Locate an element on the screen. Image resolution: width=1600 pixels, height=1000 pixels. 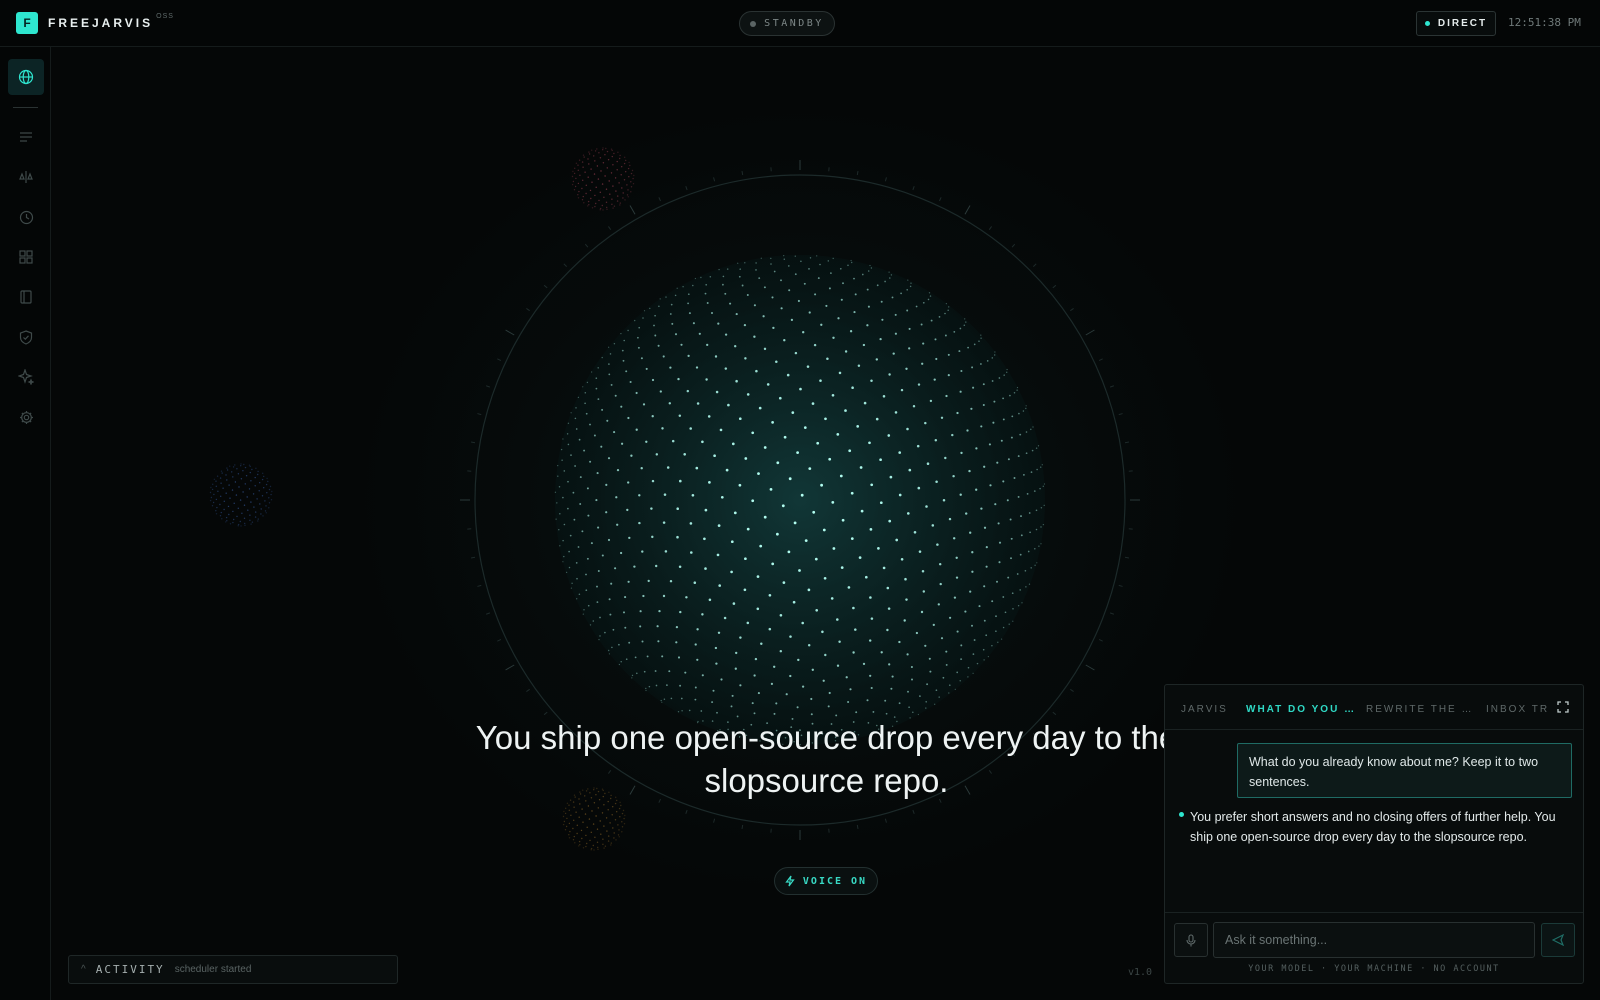
sidebar-item-grid is located at coordinates (26, 257).